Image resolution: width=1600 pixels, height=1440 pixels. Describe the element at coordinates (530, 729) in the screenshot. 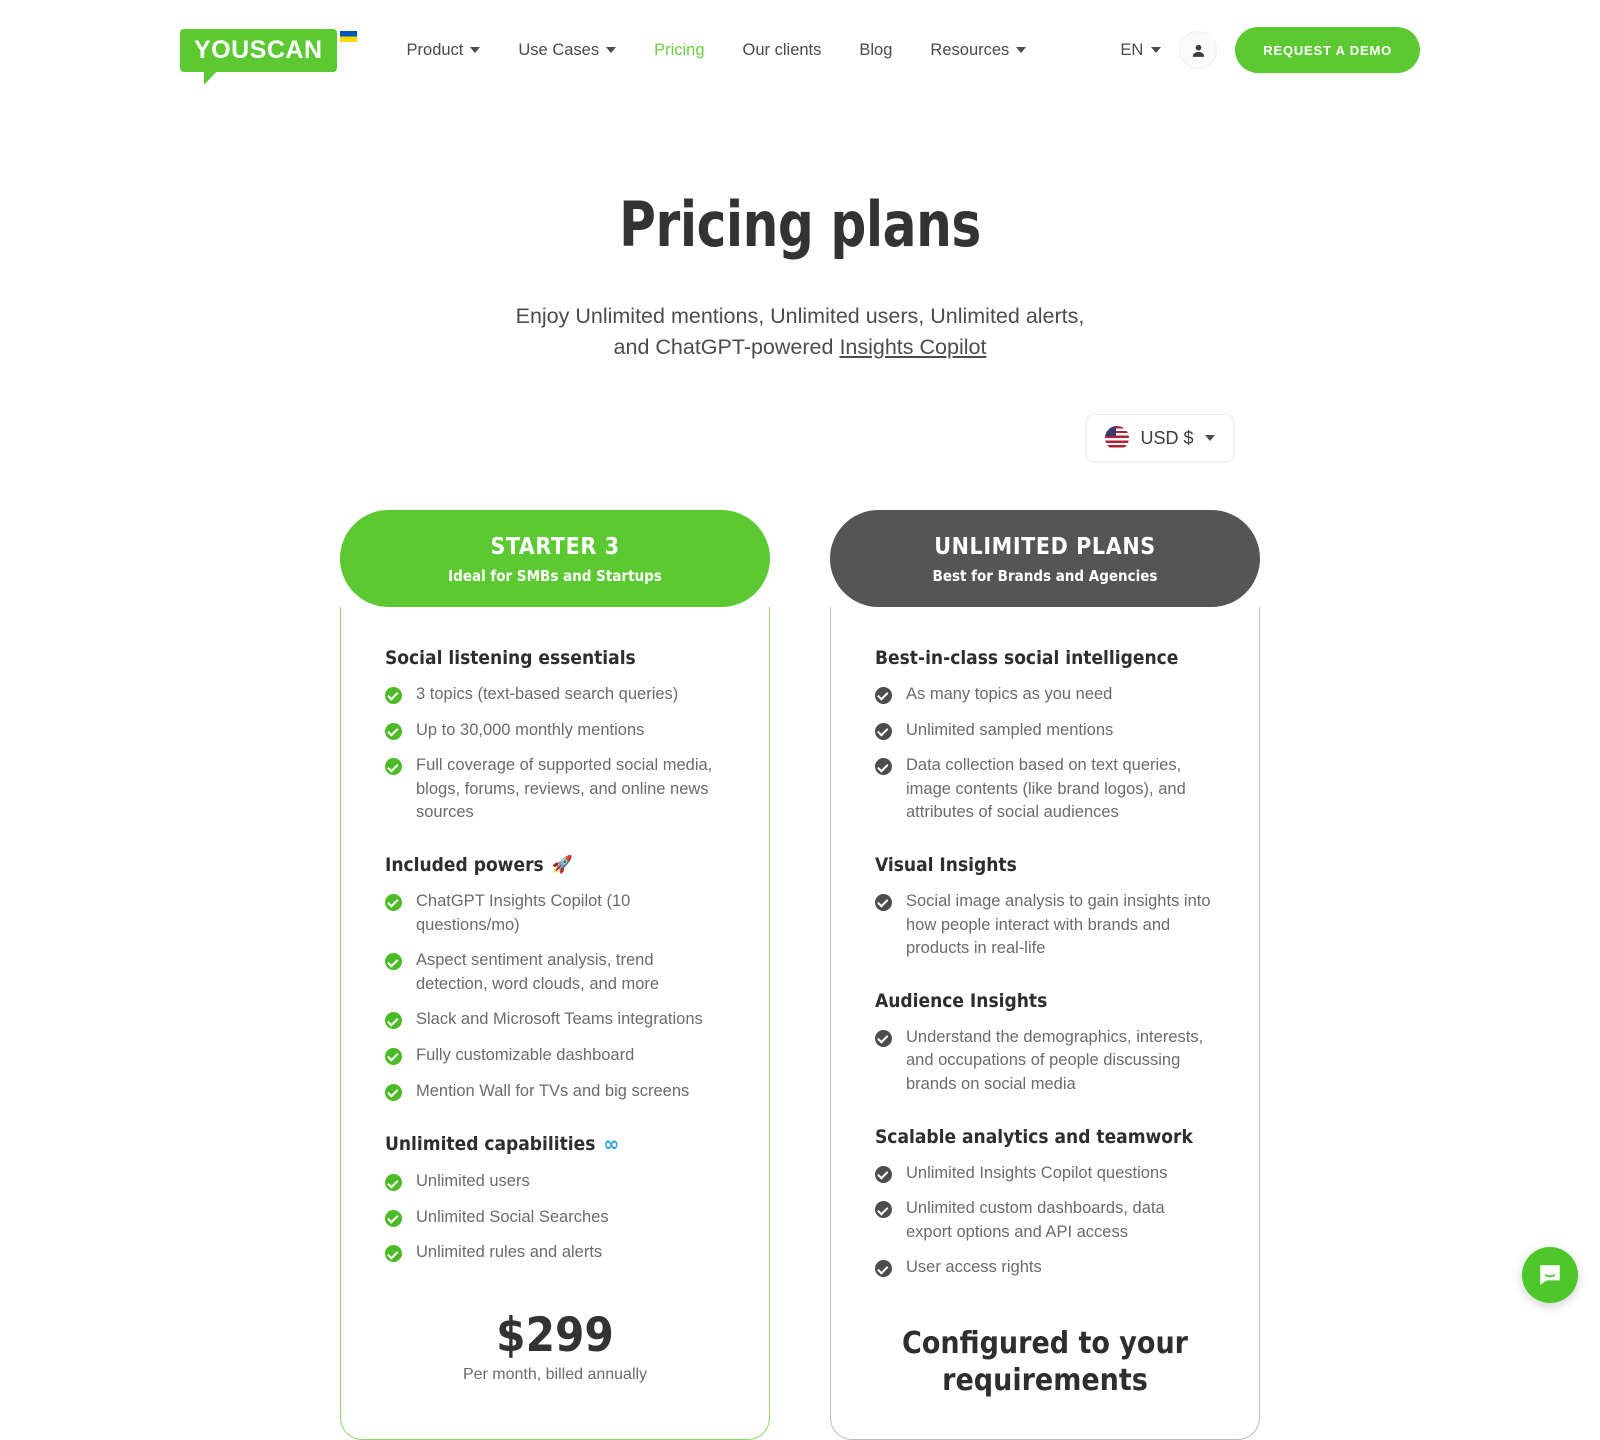

I see `feature-text: Up to 30,000 monthly mentions` at that location.